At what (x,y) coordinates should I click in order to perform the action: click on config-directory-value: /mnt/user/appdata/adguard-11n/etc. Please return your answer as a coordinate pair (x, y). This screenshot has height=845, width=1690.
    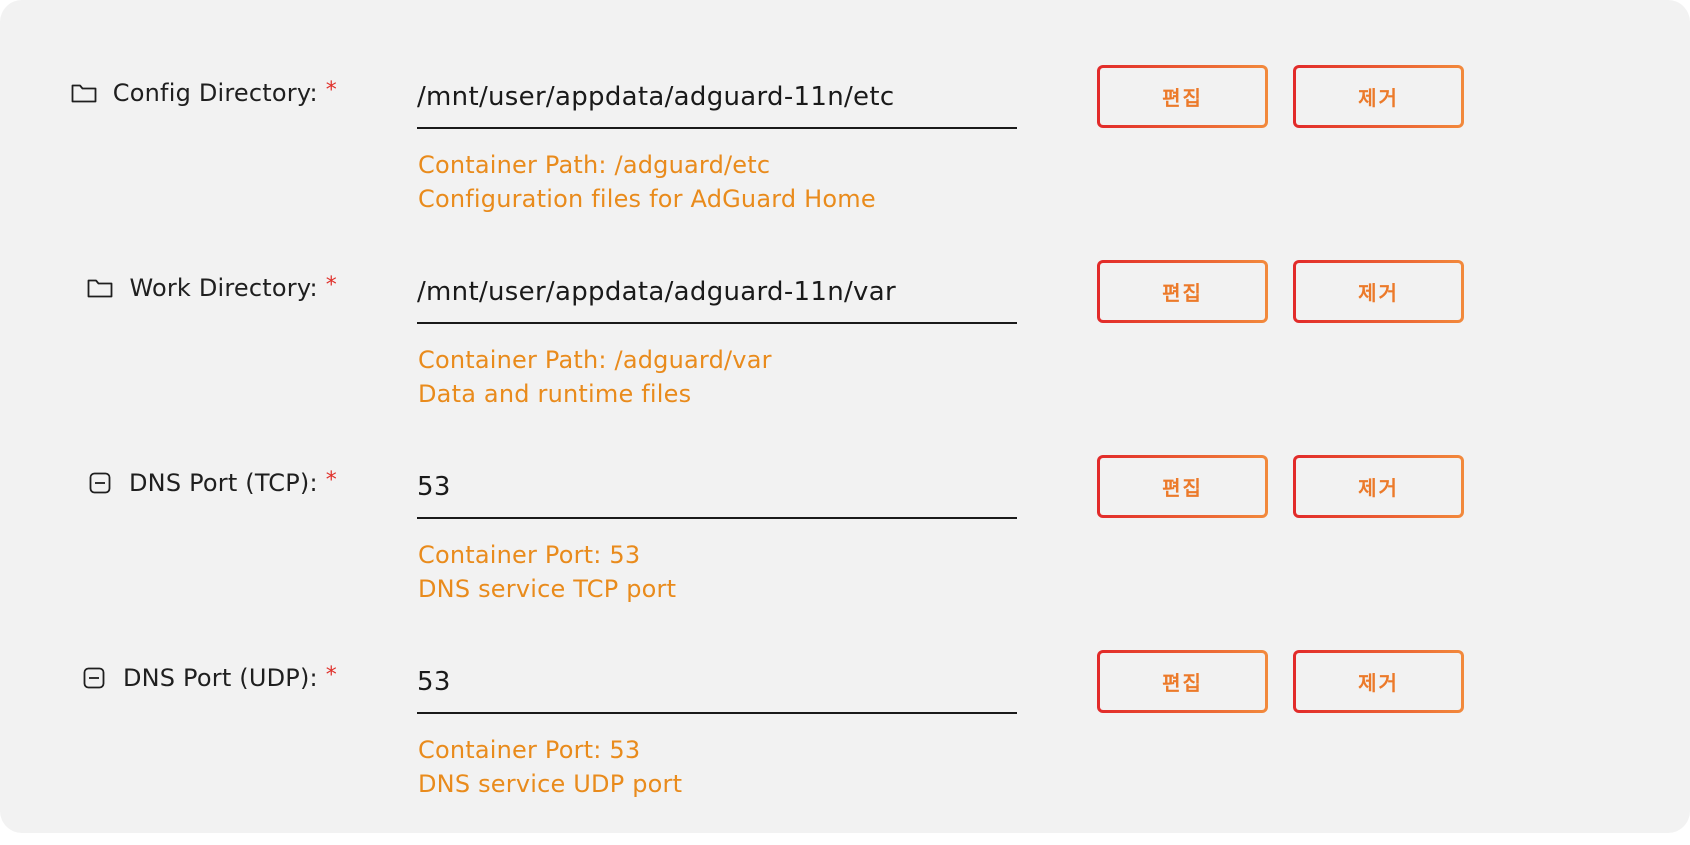
    Looking at the image, I should click on (656, 97).